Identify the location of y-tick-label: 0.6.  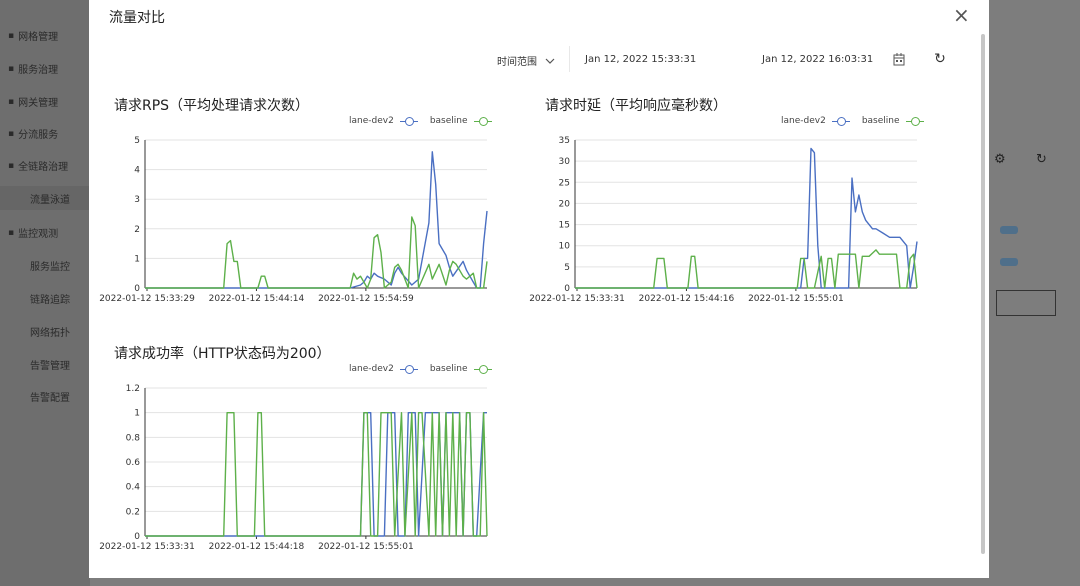
(133, 463).